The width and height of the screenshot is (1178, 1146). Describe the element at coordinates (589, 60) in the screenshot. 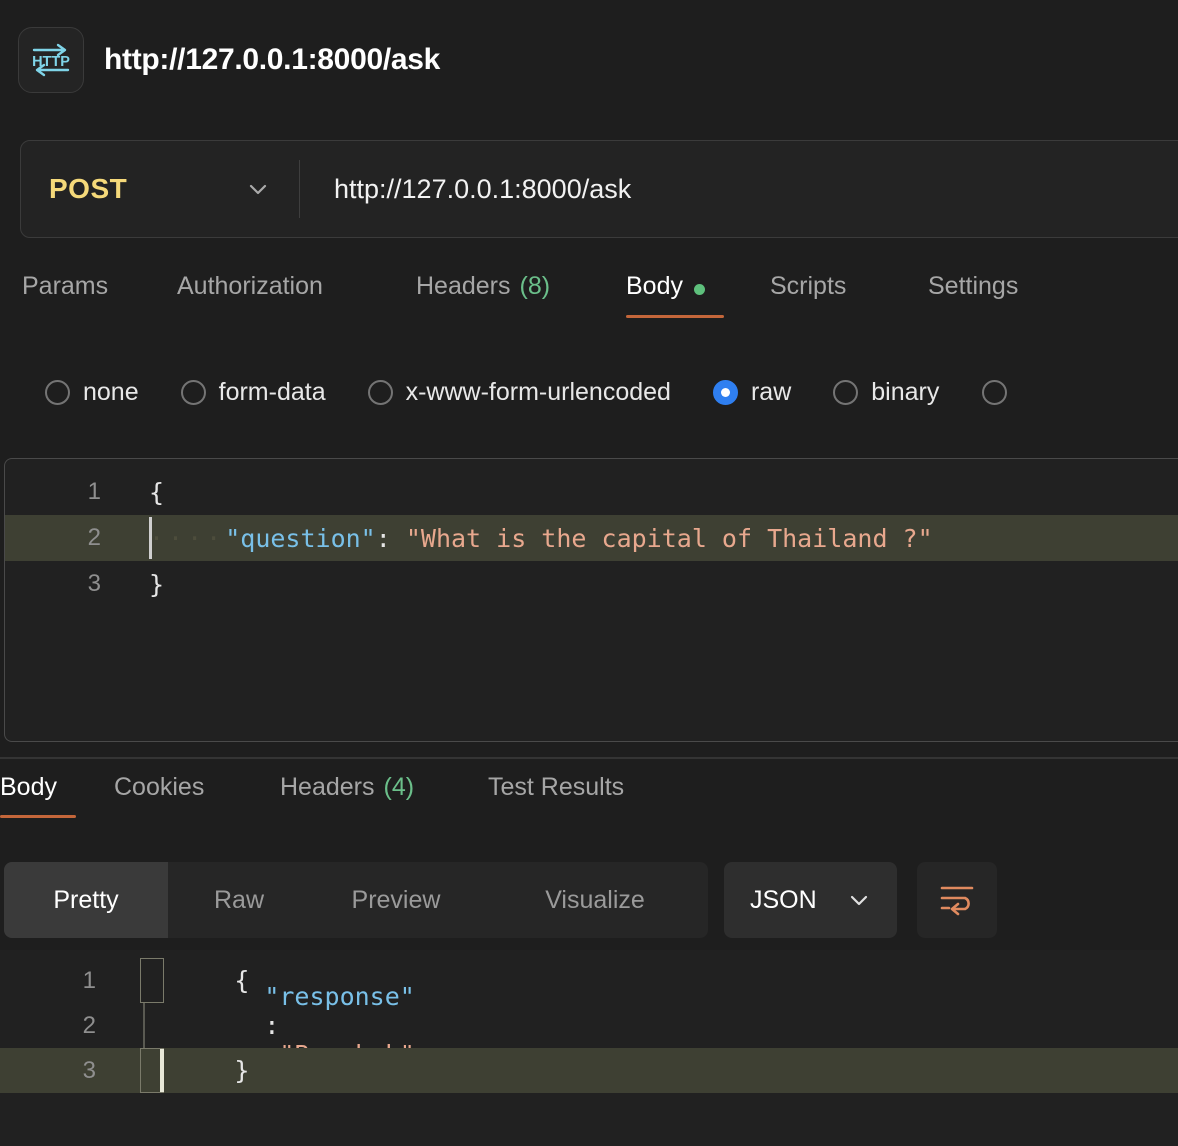

I see `window-title-bar: HTTP http://127.0.0.1:8000/ask` at that location.